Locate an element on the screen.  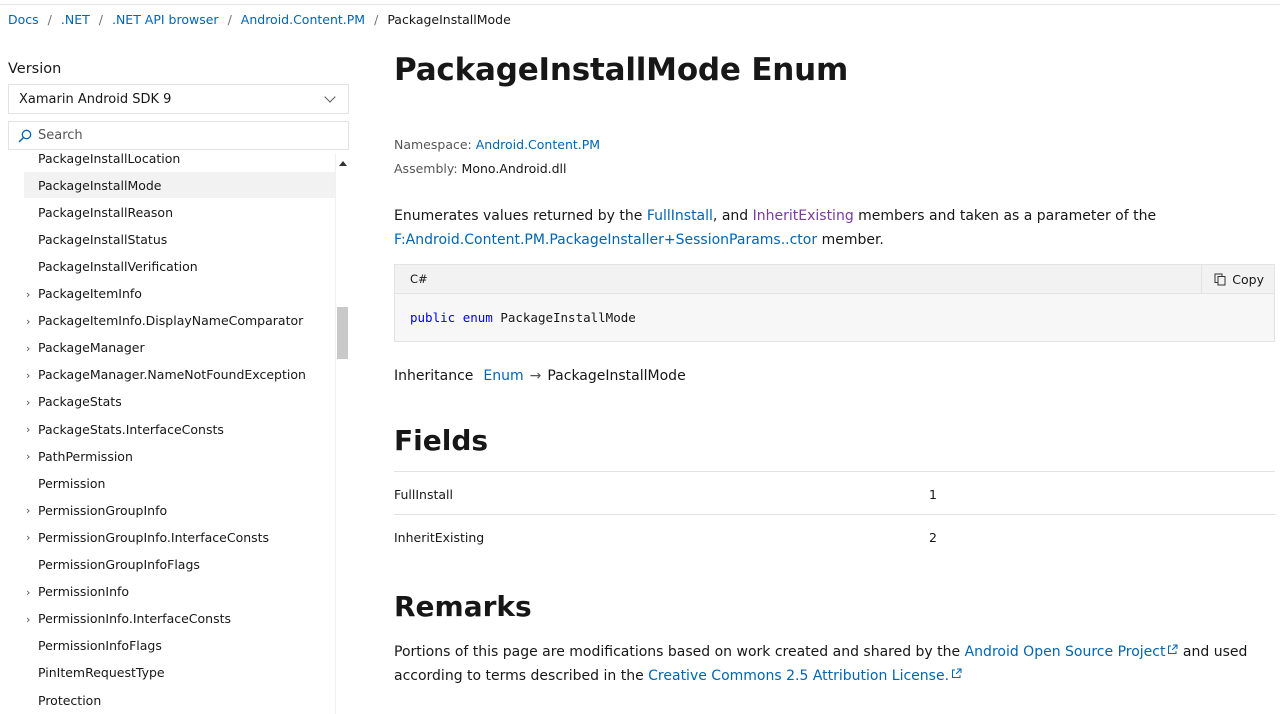
code-language: C# is located at coordinates (419, 279).